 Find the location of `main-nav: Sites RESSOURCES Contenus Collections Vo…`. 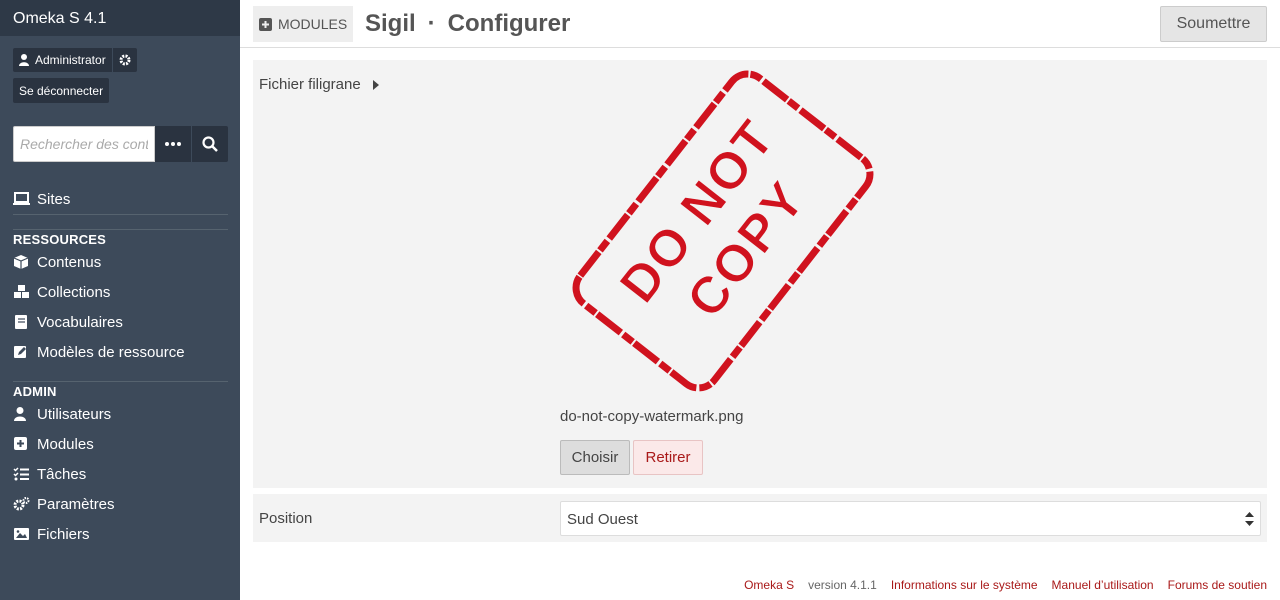

main-nav: Sites RESSOURCES Contenus Collections Vo… is located at coordinates (120, 366).